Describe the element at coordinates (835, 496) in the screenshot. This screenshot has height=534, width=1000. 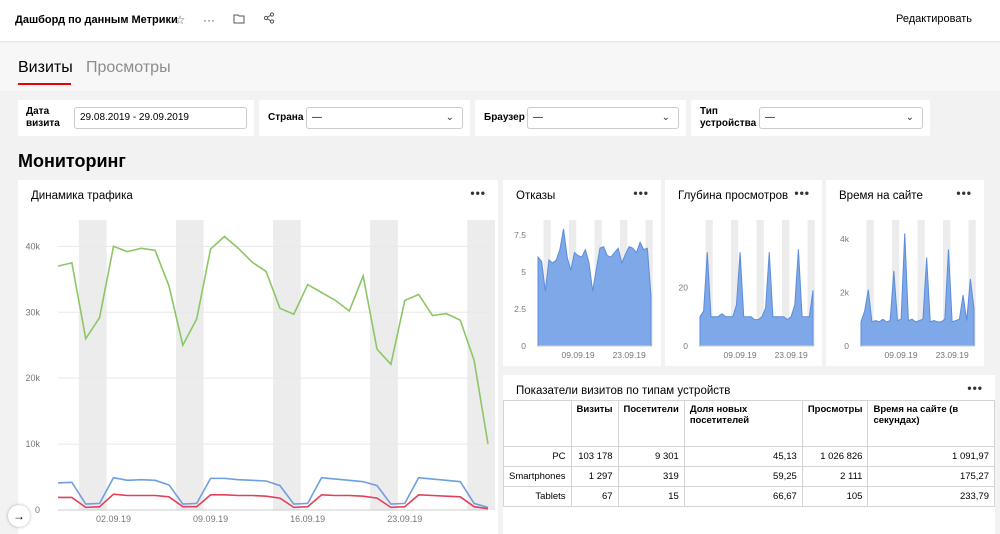
I see `table-cell: 105` at that location.